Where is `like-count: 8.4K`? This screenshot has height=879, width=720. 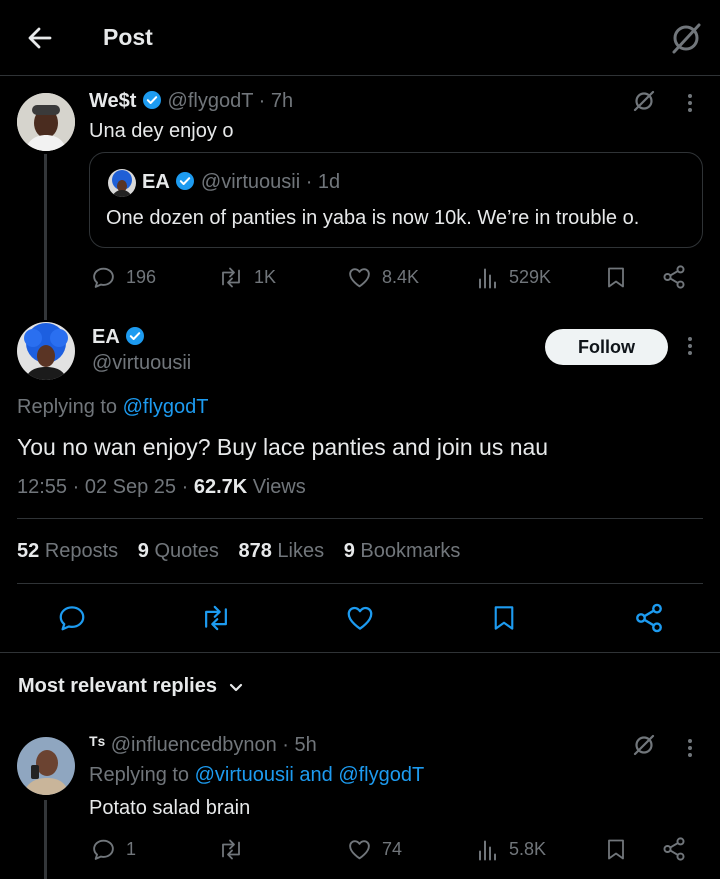 like-count: 8.4K is located at coordinates (401, 277).